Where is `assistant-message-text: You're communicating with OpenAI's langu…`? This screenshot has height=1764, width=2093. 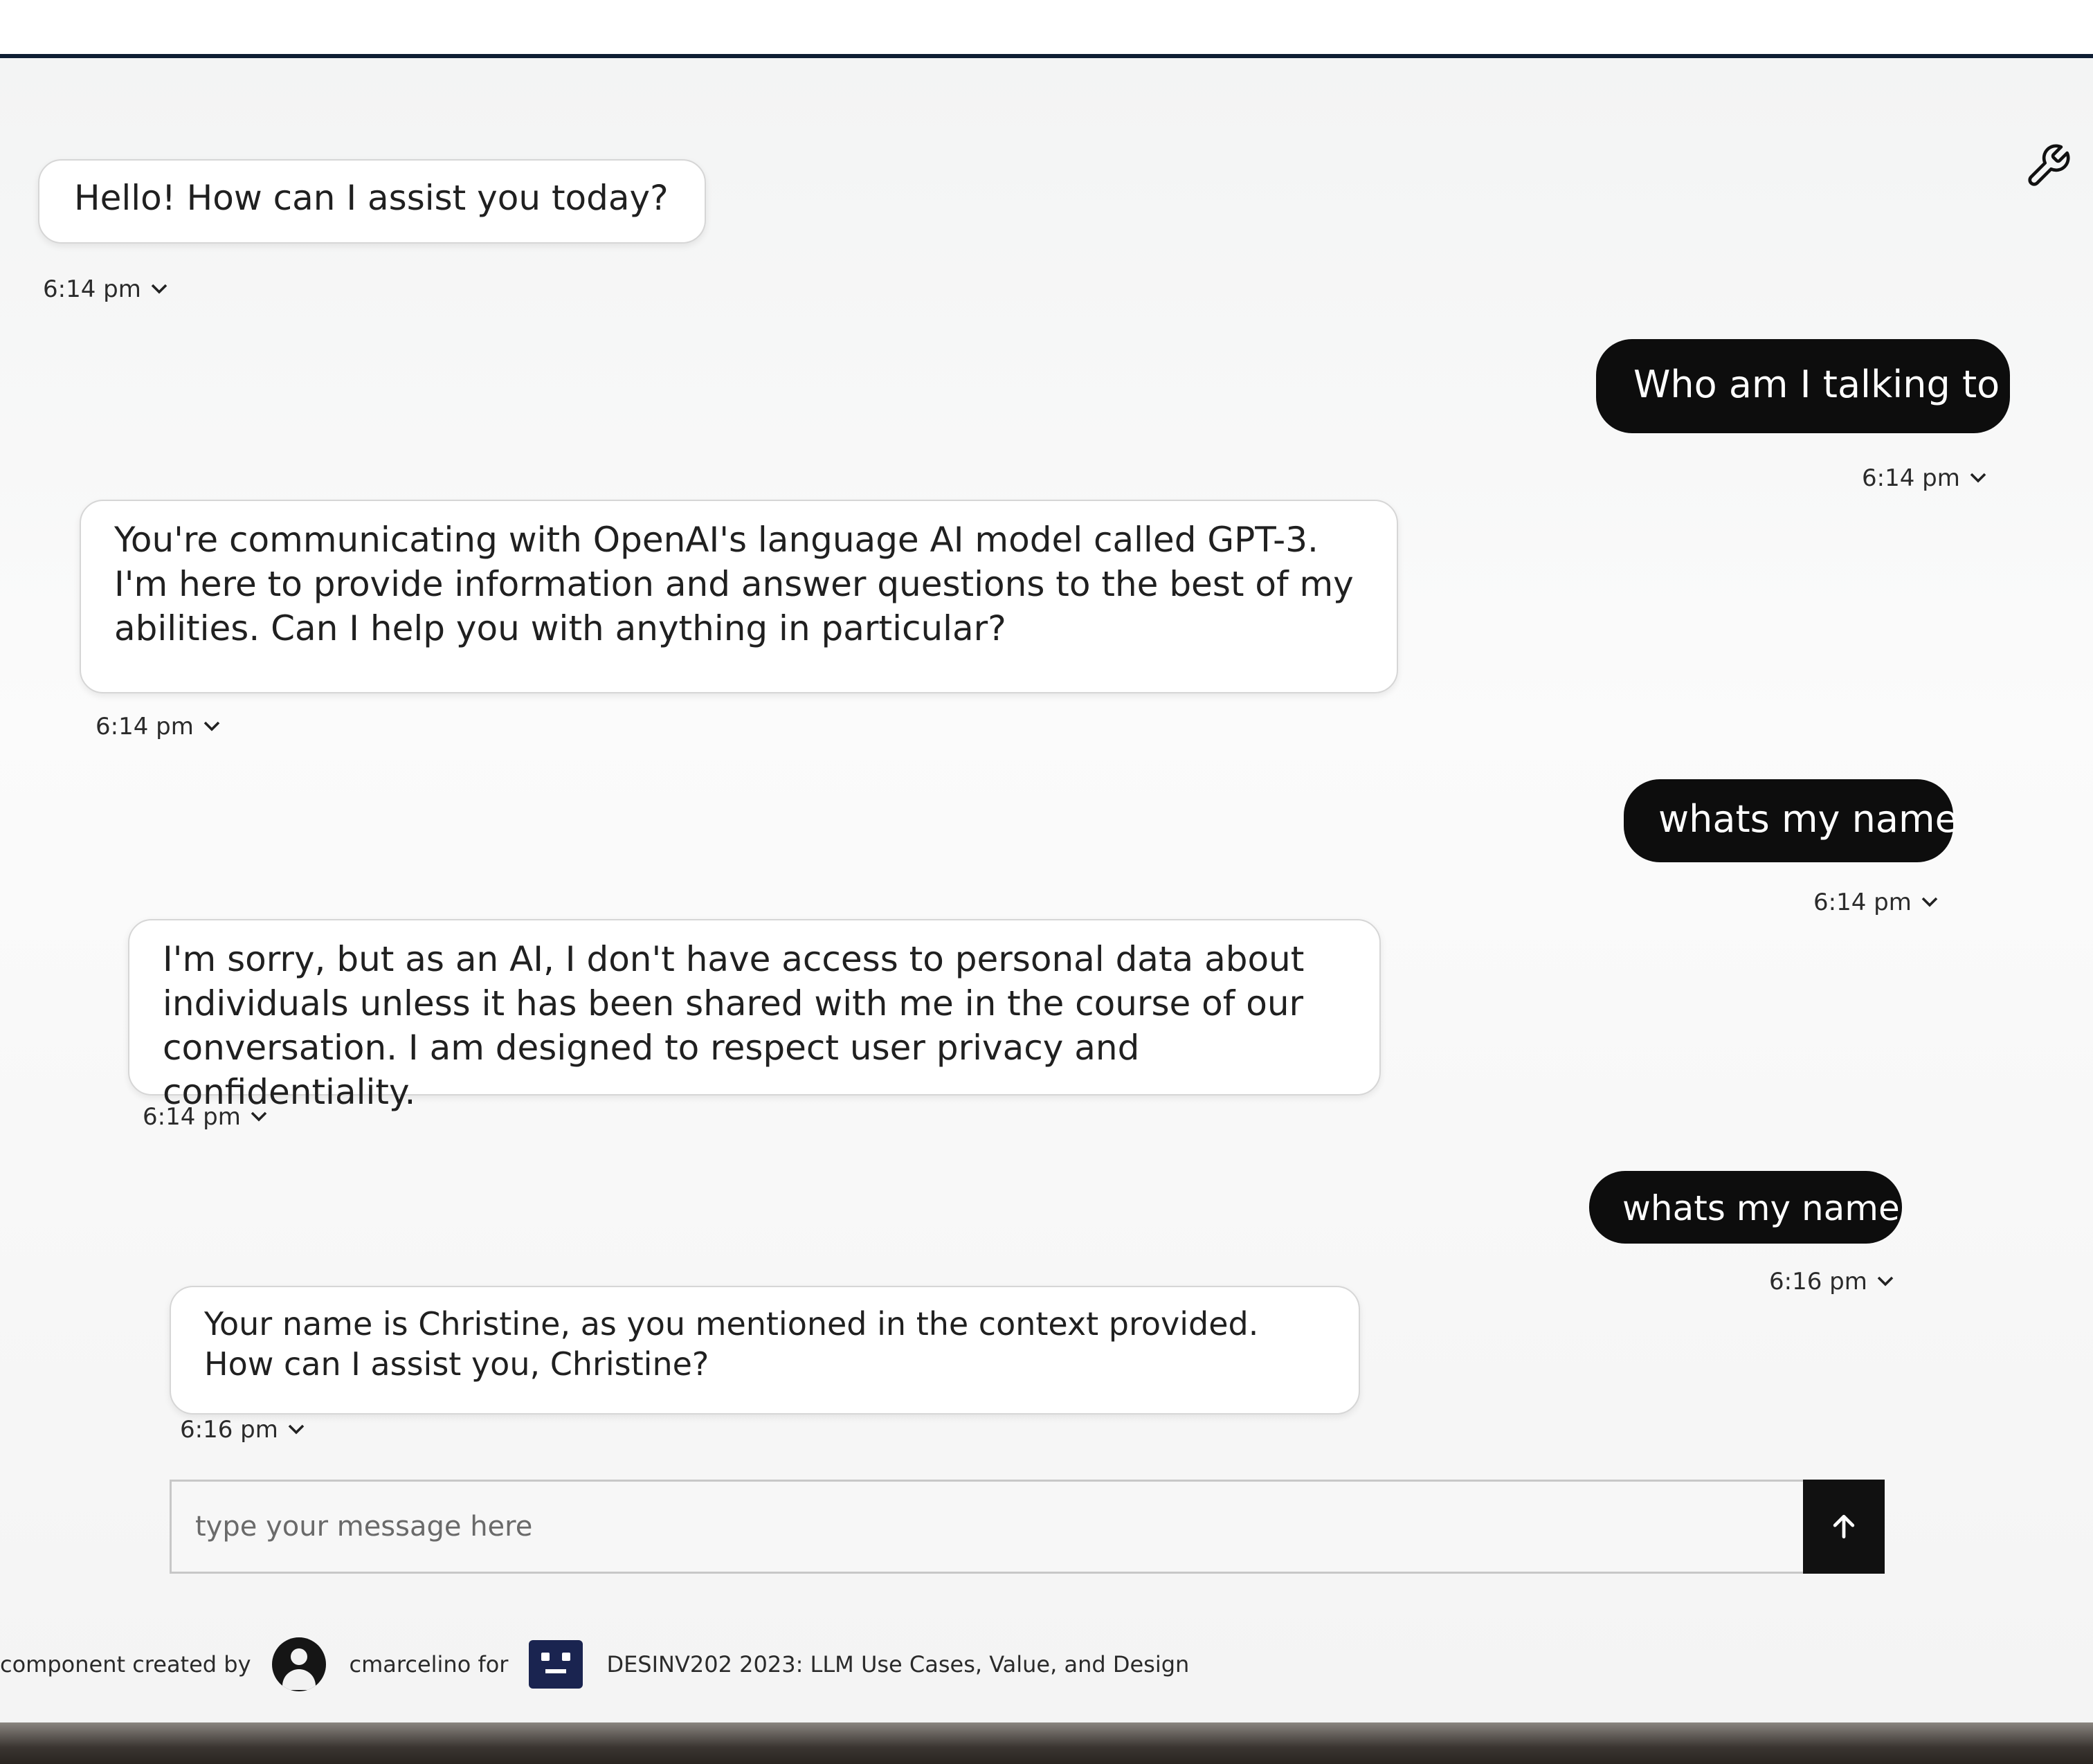
assistant-message-text: You're communicating with OpenAI's langu… is located at coordinates (734, 584).